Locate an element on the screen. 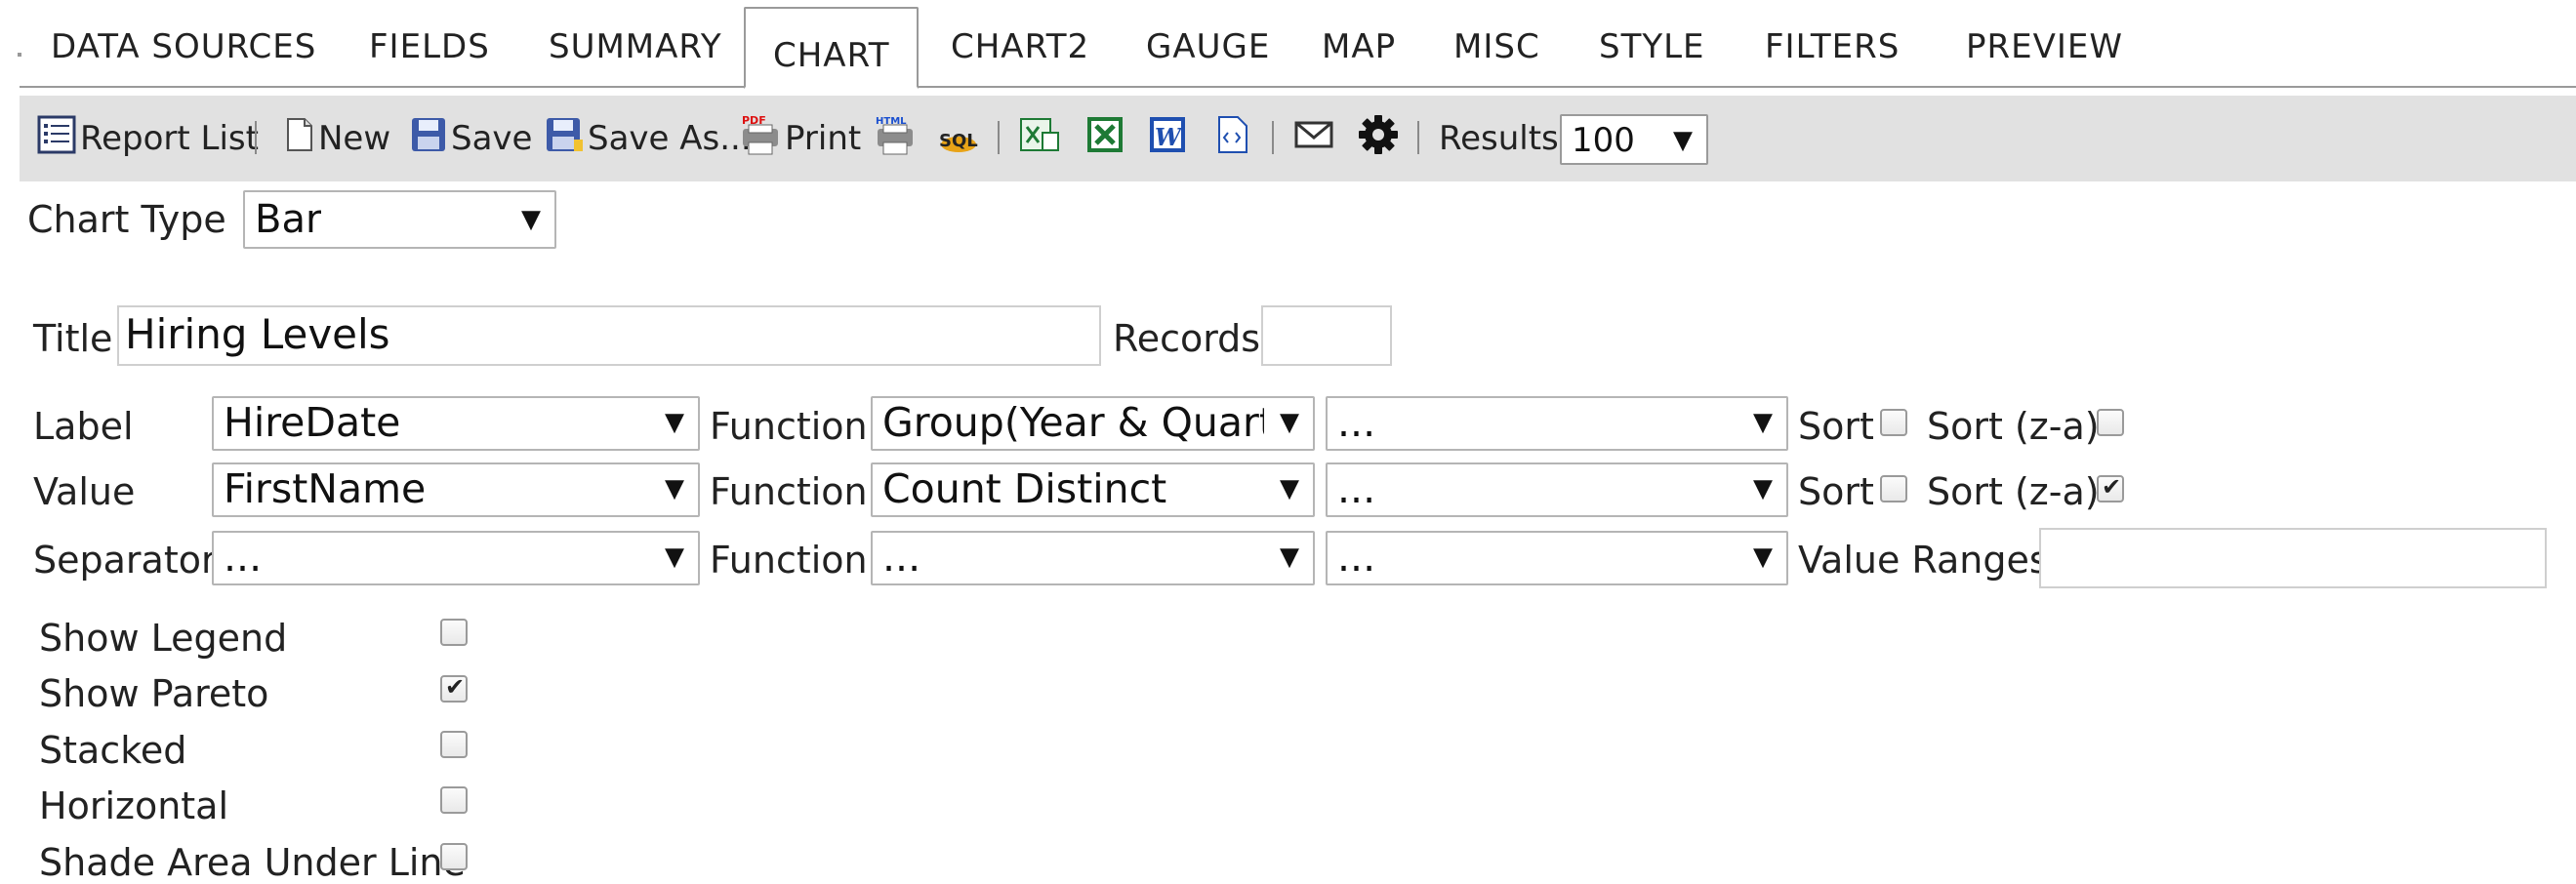  label-sort-label: Sort is located at coordinates (1836, 426).